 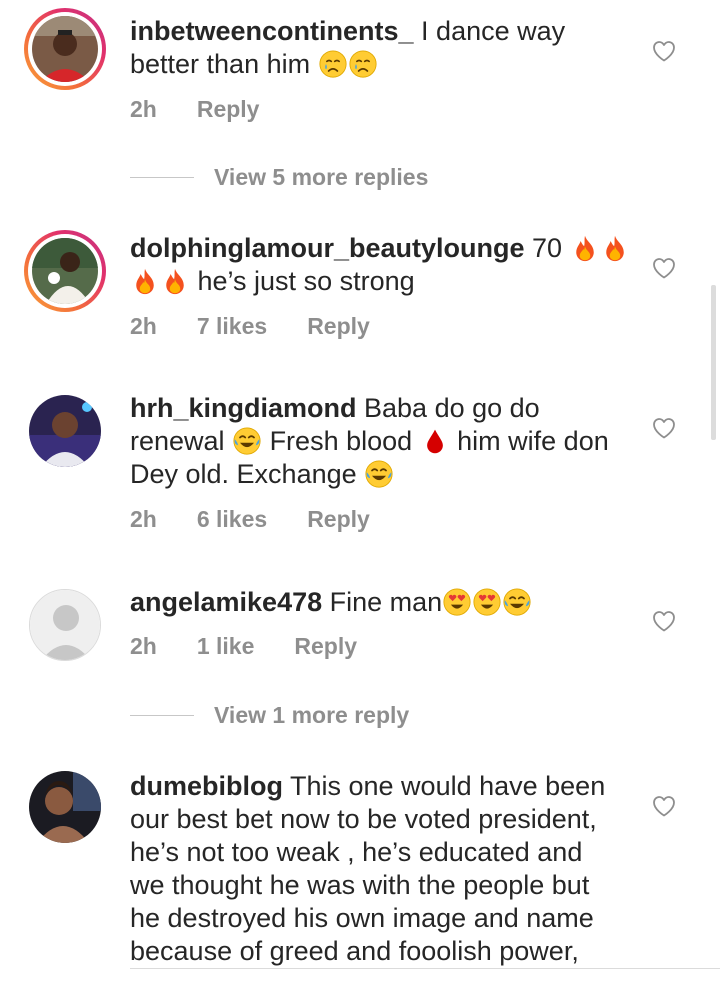 What do you see at coordinates (226, 602) in the screenshot?
I see `comment-username: angelamike478` at bounding box center [226, 602].